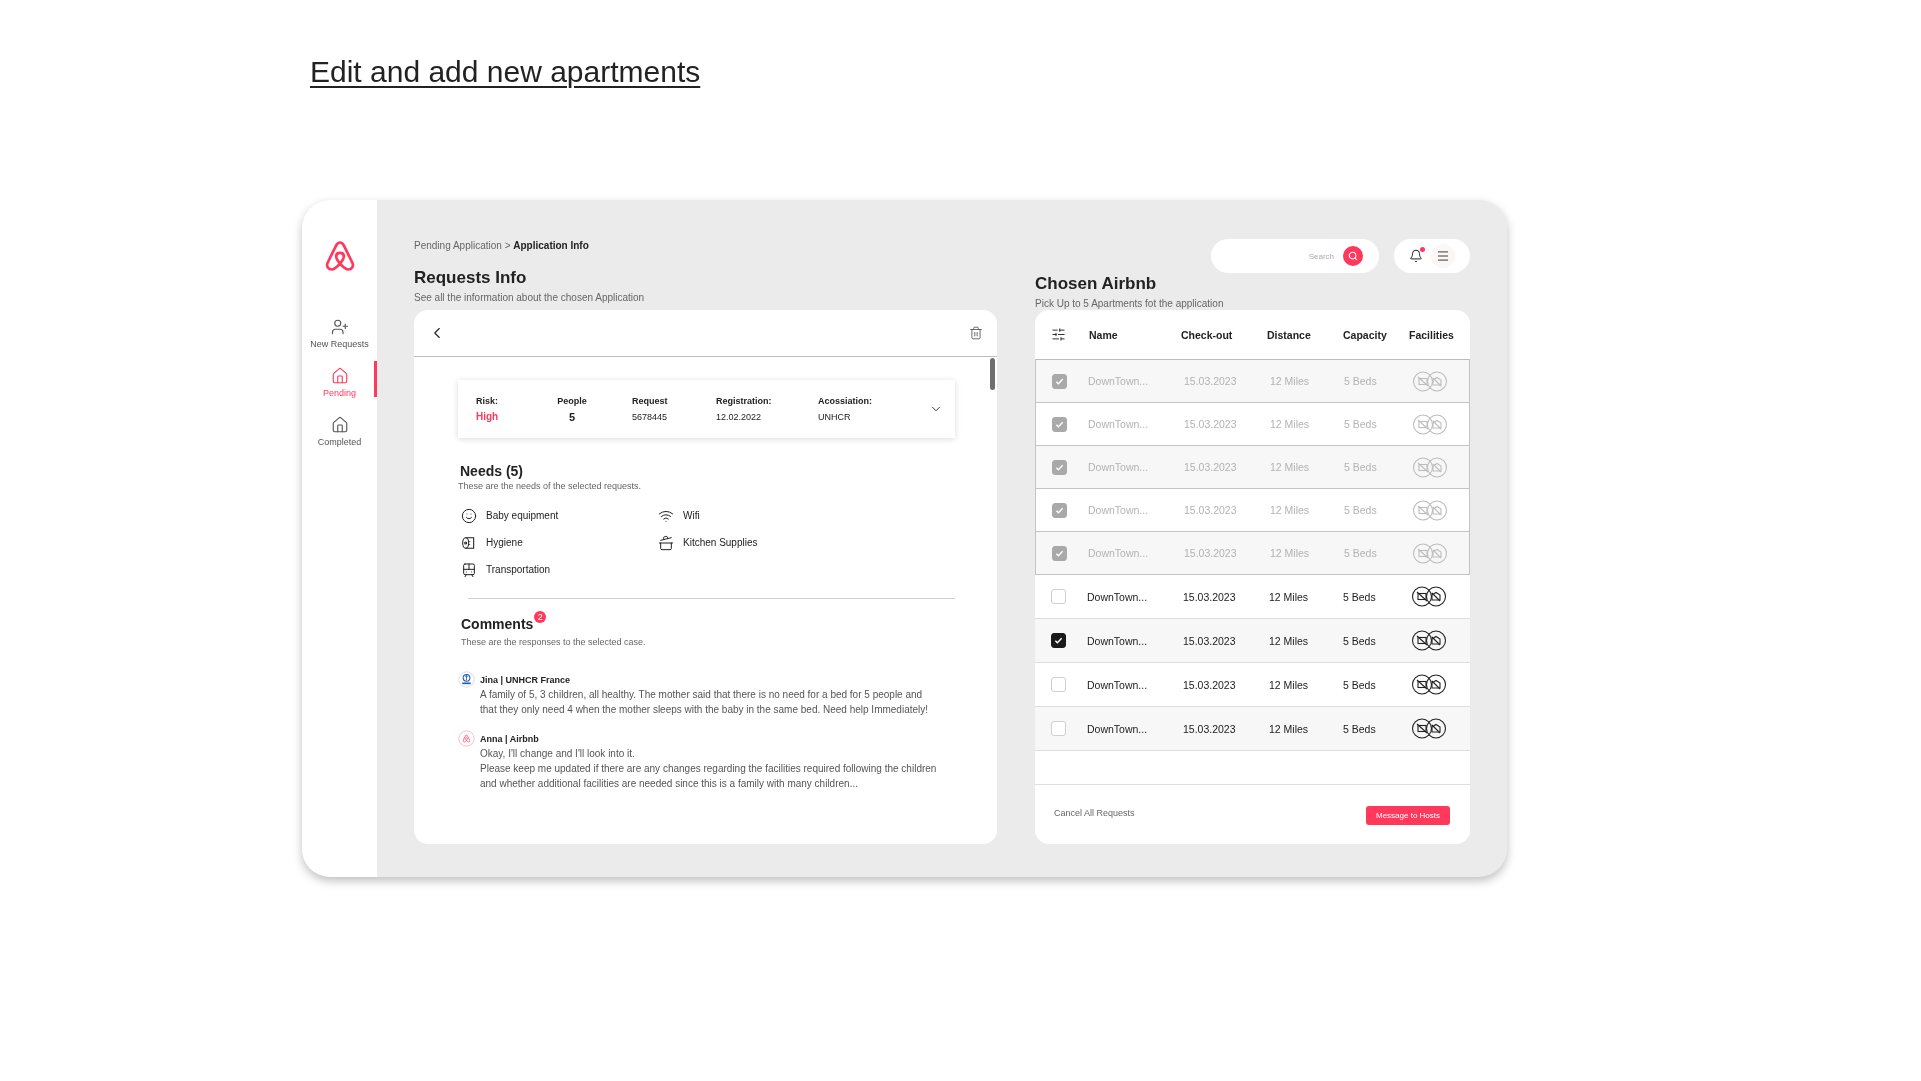  What do you see at coordinates (1130, 304) in the screenshot?
I see `section-subtitle: Pick Up to 5 Apartments fot the application` at bounding box center [1130, 304].